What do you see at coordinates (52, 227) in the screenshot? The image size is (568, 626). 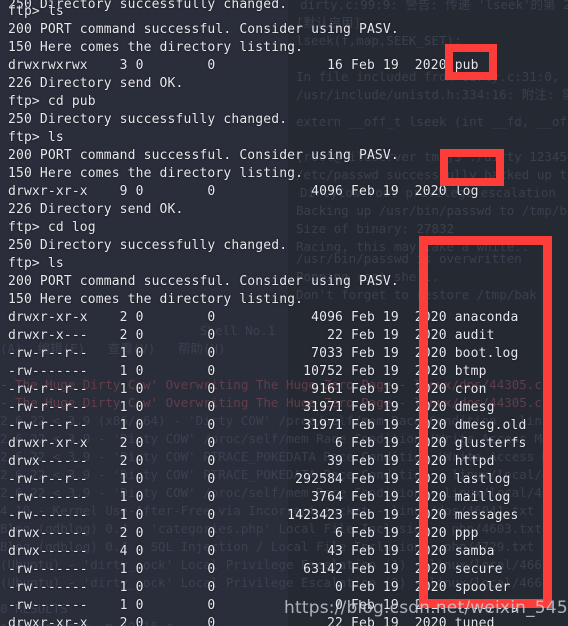 I see `terminal-line: ftp> cd log` at bounding box center [52, 227].